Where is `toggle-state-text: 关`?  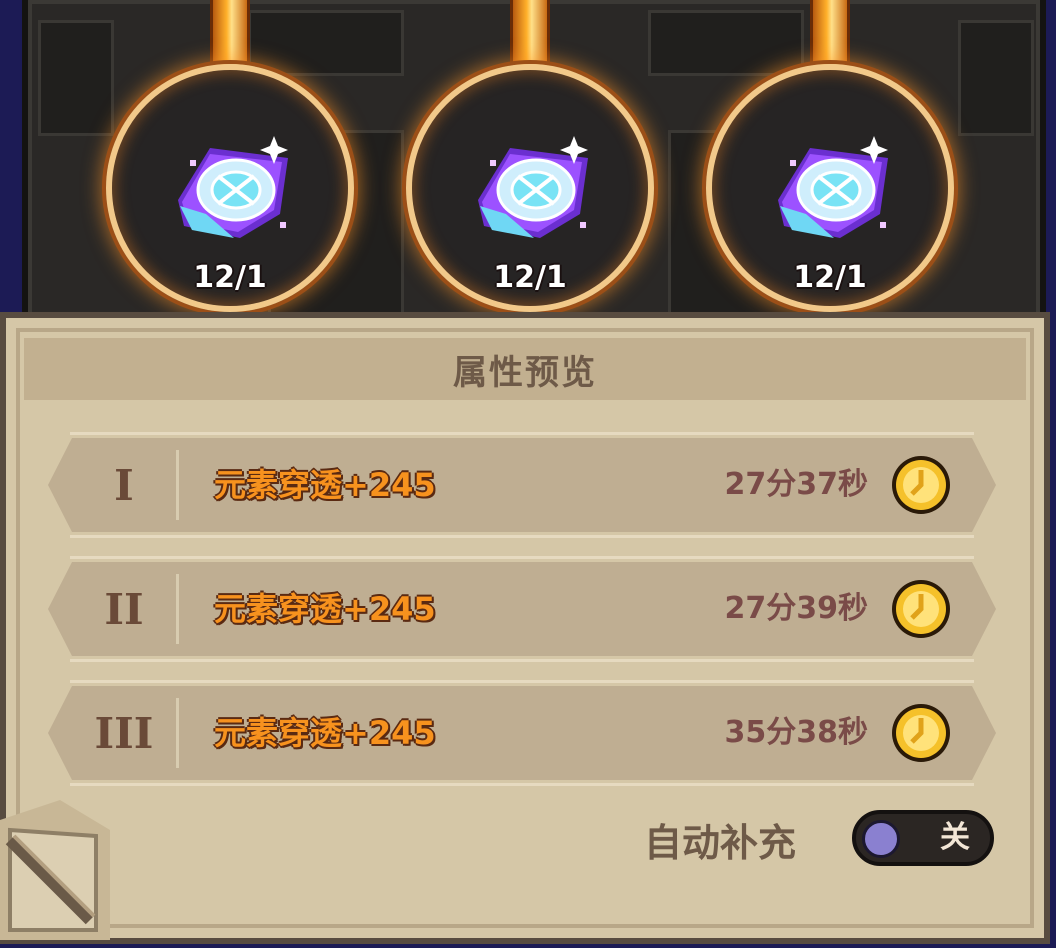
toggle-state-text: 关 is located at coordinates (955, 837).